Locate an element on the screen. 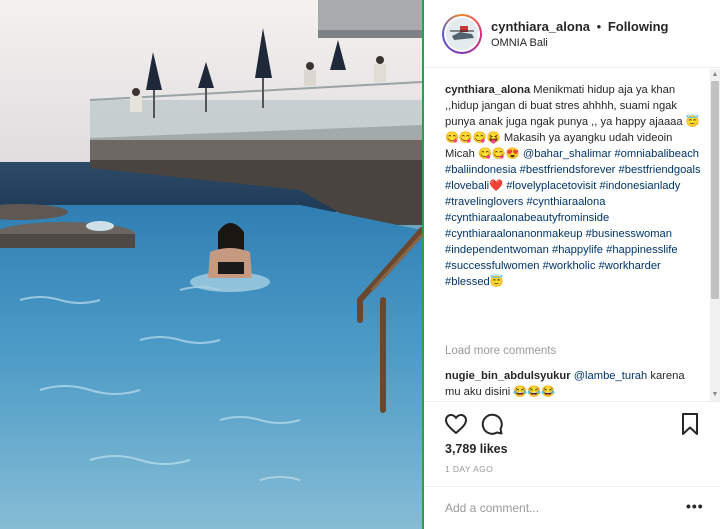 The height and width of the screenshot is (529, 720). comments-scrollbar: ▲ ▼ is located at coordinates (715, 235).